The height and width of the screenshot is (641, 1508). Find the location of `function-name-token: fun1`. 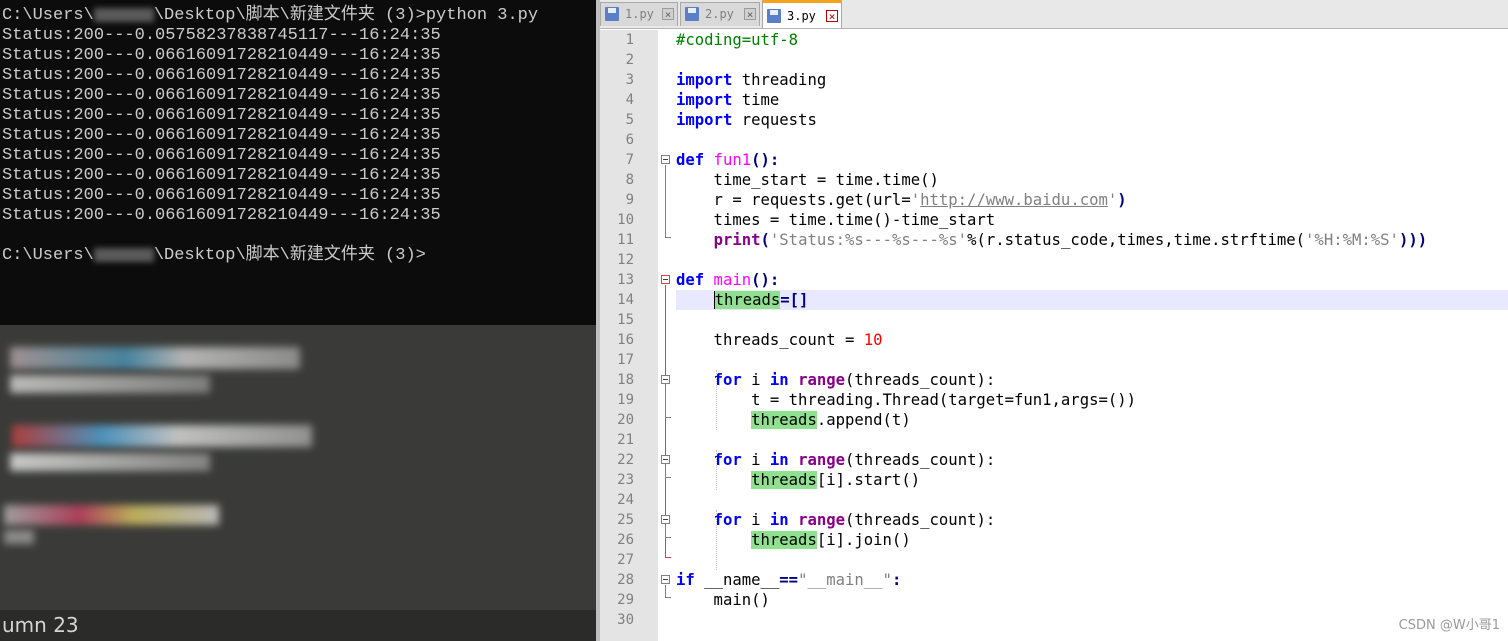

function-name-token: fun1 is located at coordinates (728, 160).